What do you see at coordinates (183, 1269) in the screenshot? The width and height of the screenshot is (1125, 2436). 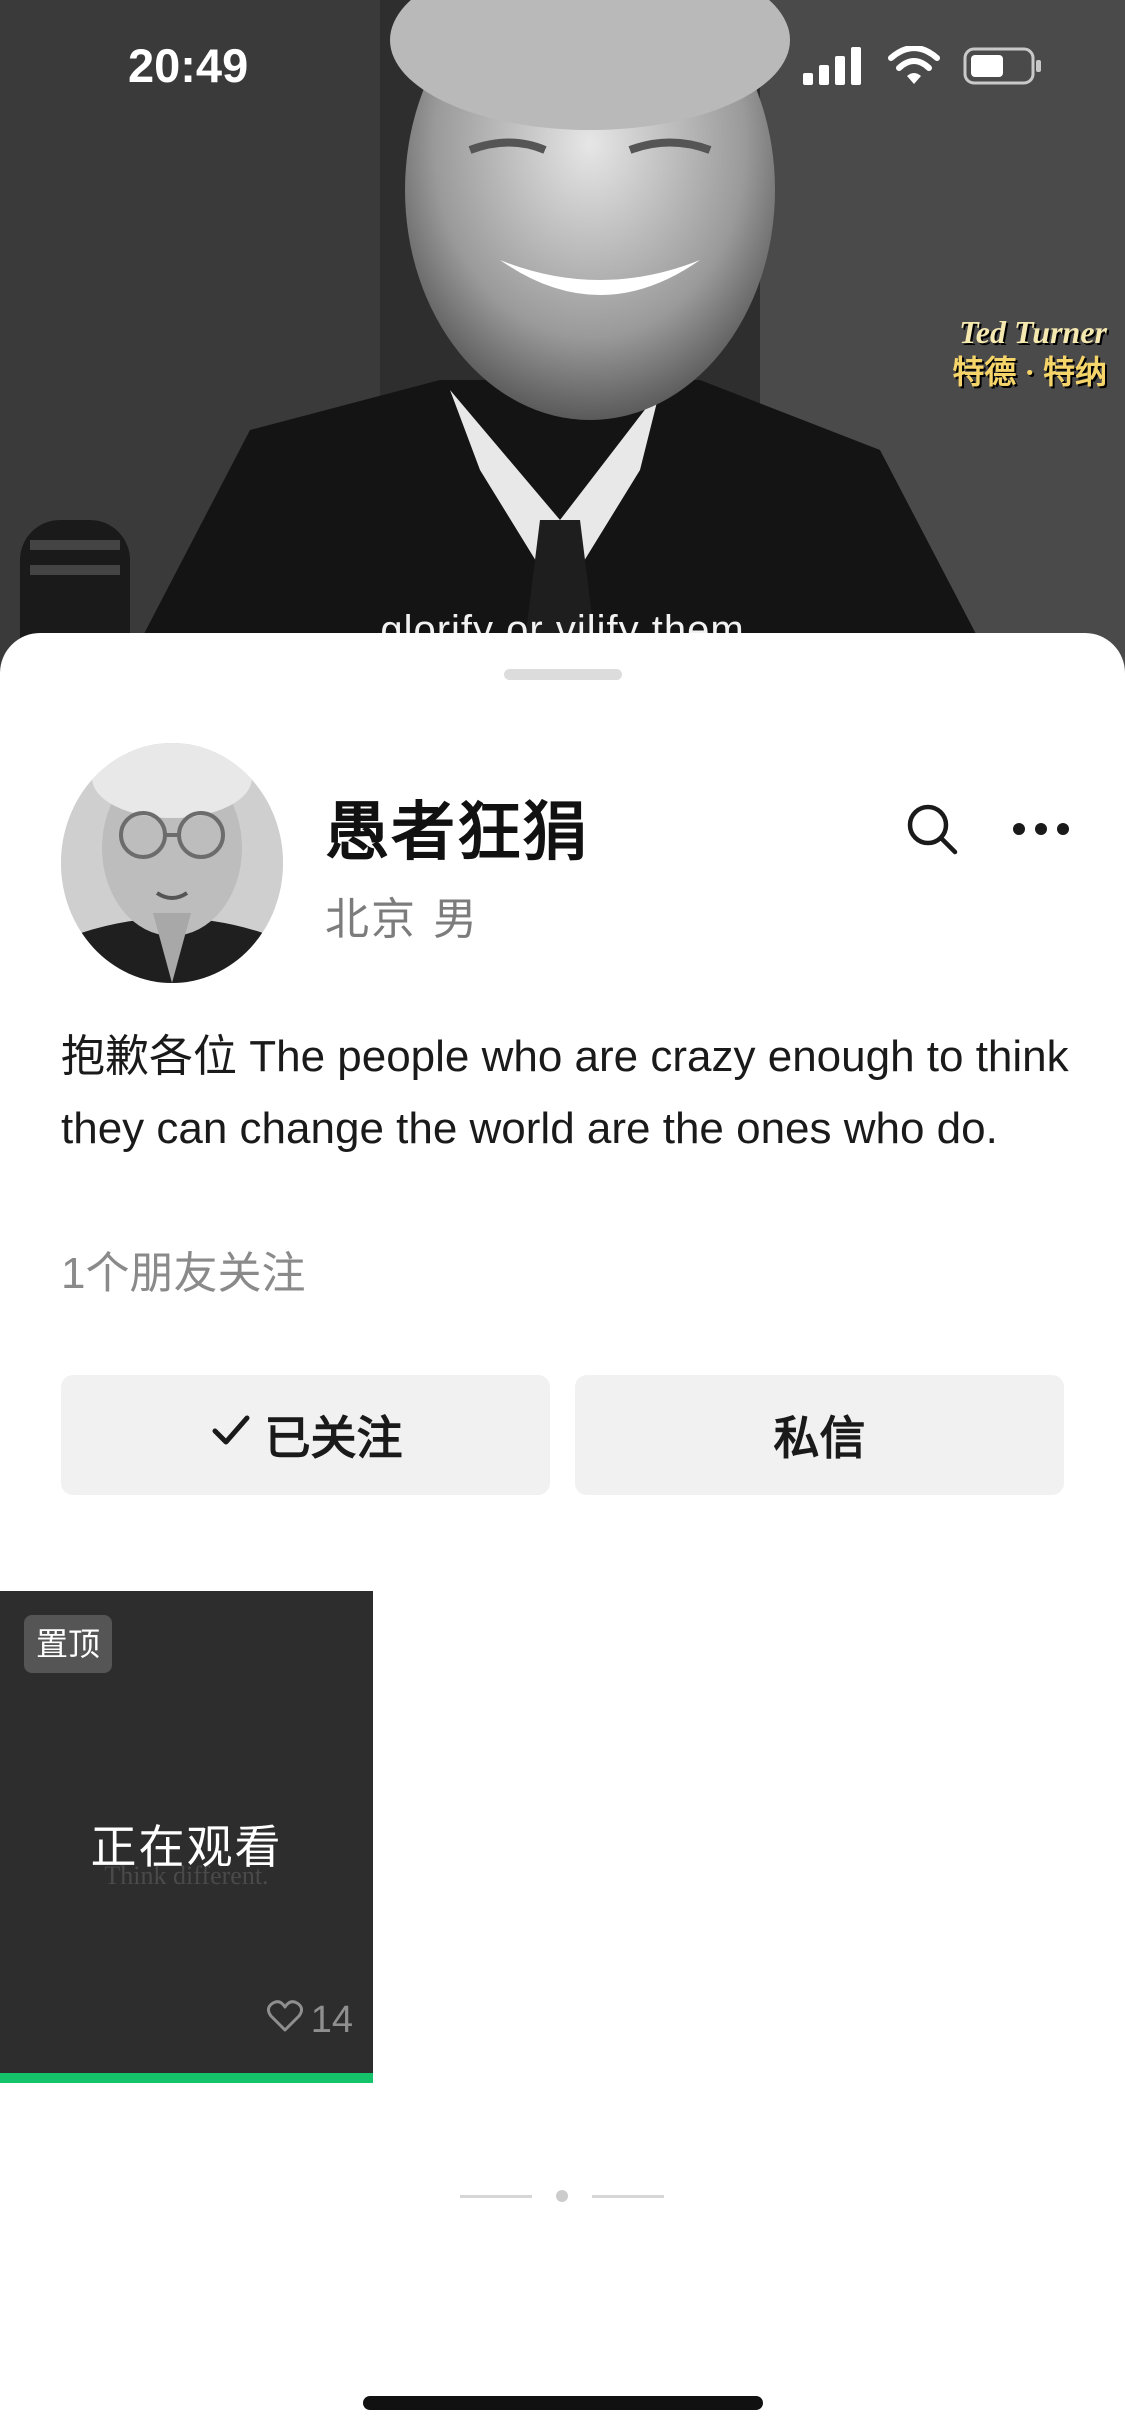 I see `friends-follow-count: 1个朋友关注` at bounding box center [183, 1269].